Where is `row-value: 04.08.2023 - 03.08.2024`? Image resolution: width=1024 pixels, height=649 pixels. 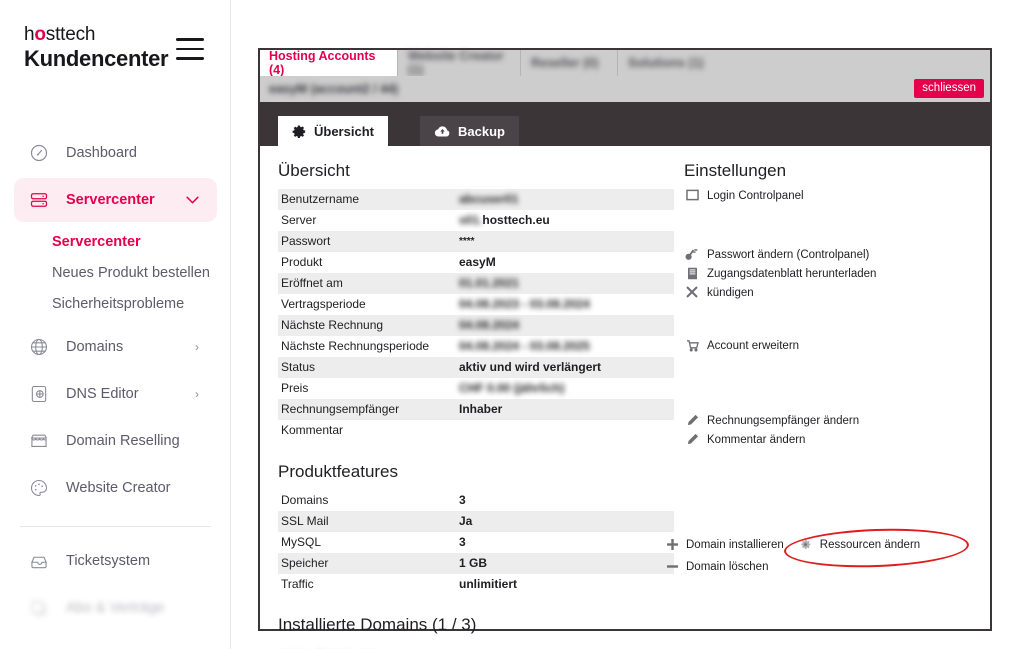
row-value: 04.08.2023 - 03.08.2024 is located at coordinates (524, 304).